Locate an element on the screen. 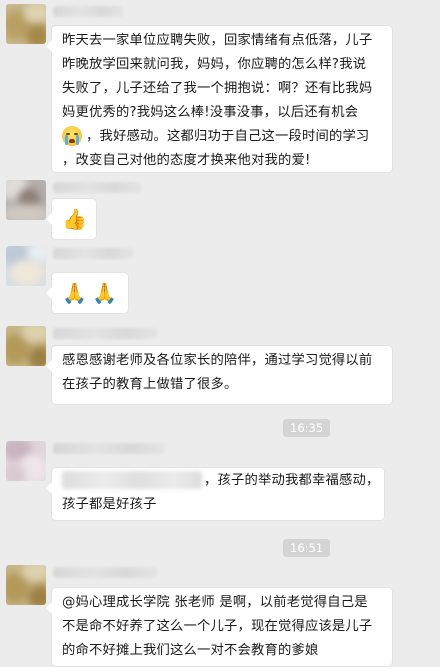 This screenshot has height=667, width=440. timestamp: 16:35 is located at coordinates (307, 428).